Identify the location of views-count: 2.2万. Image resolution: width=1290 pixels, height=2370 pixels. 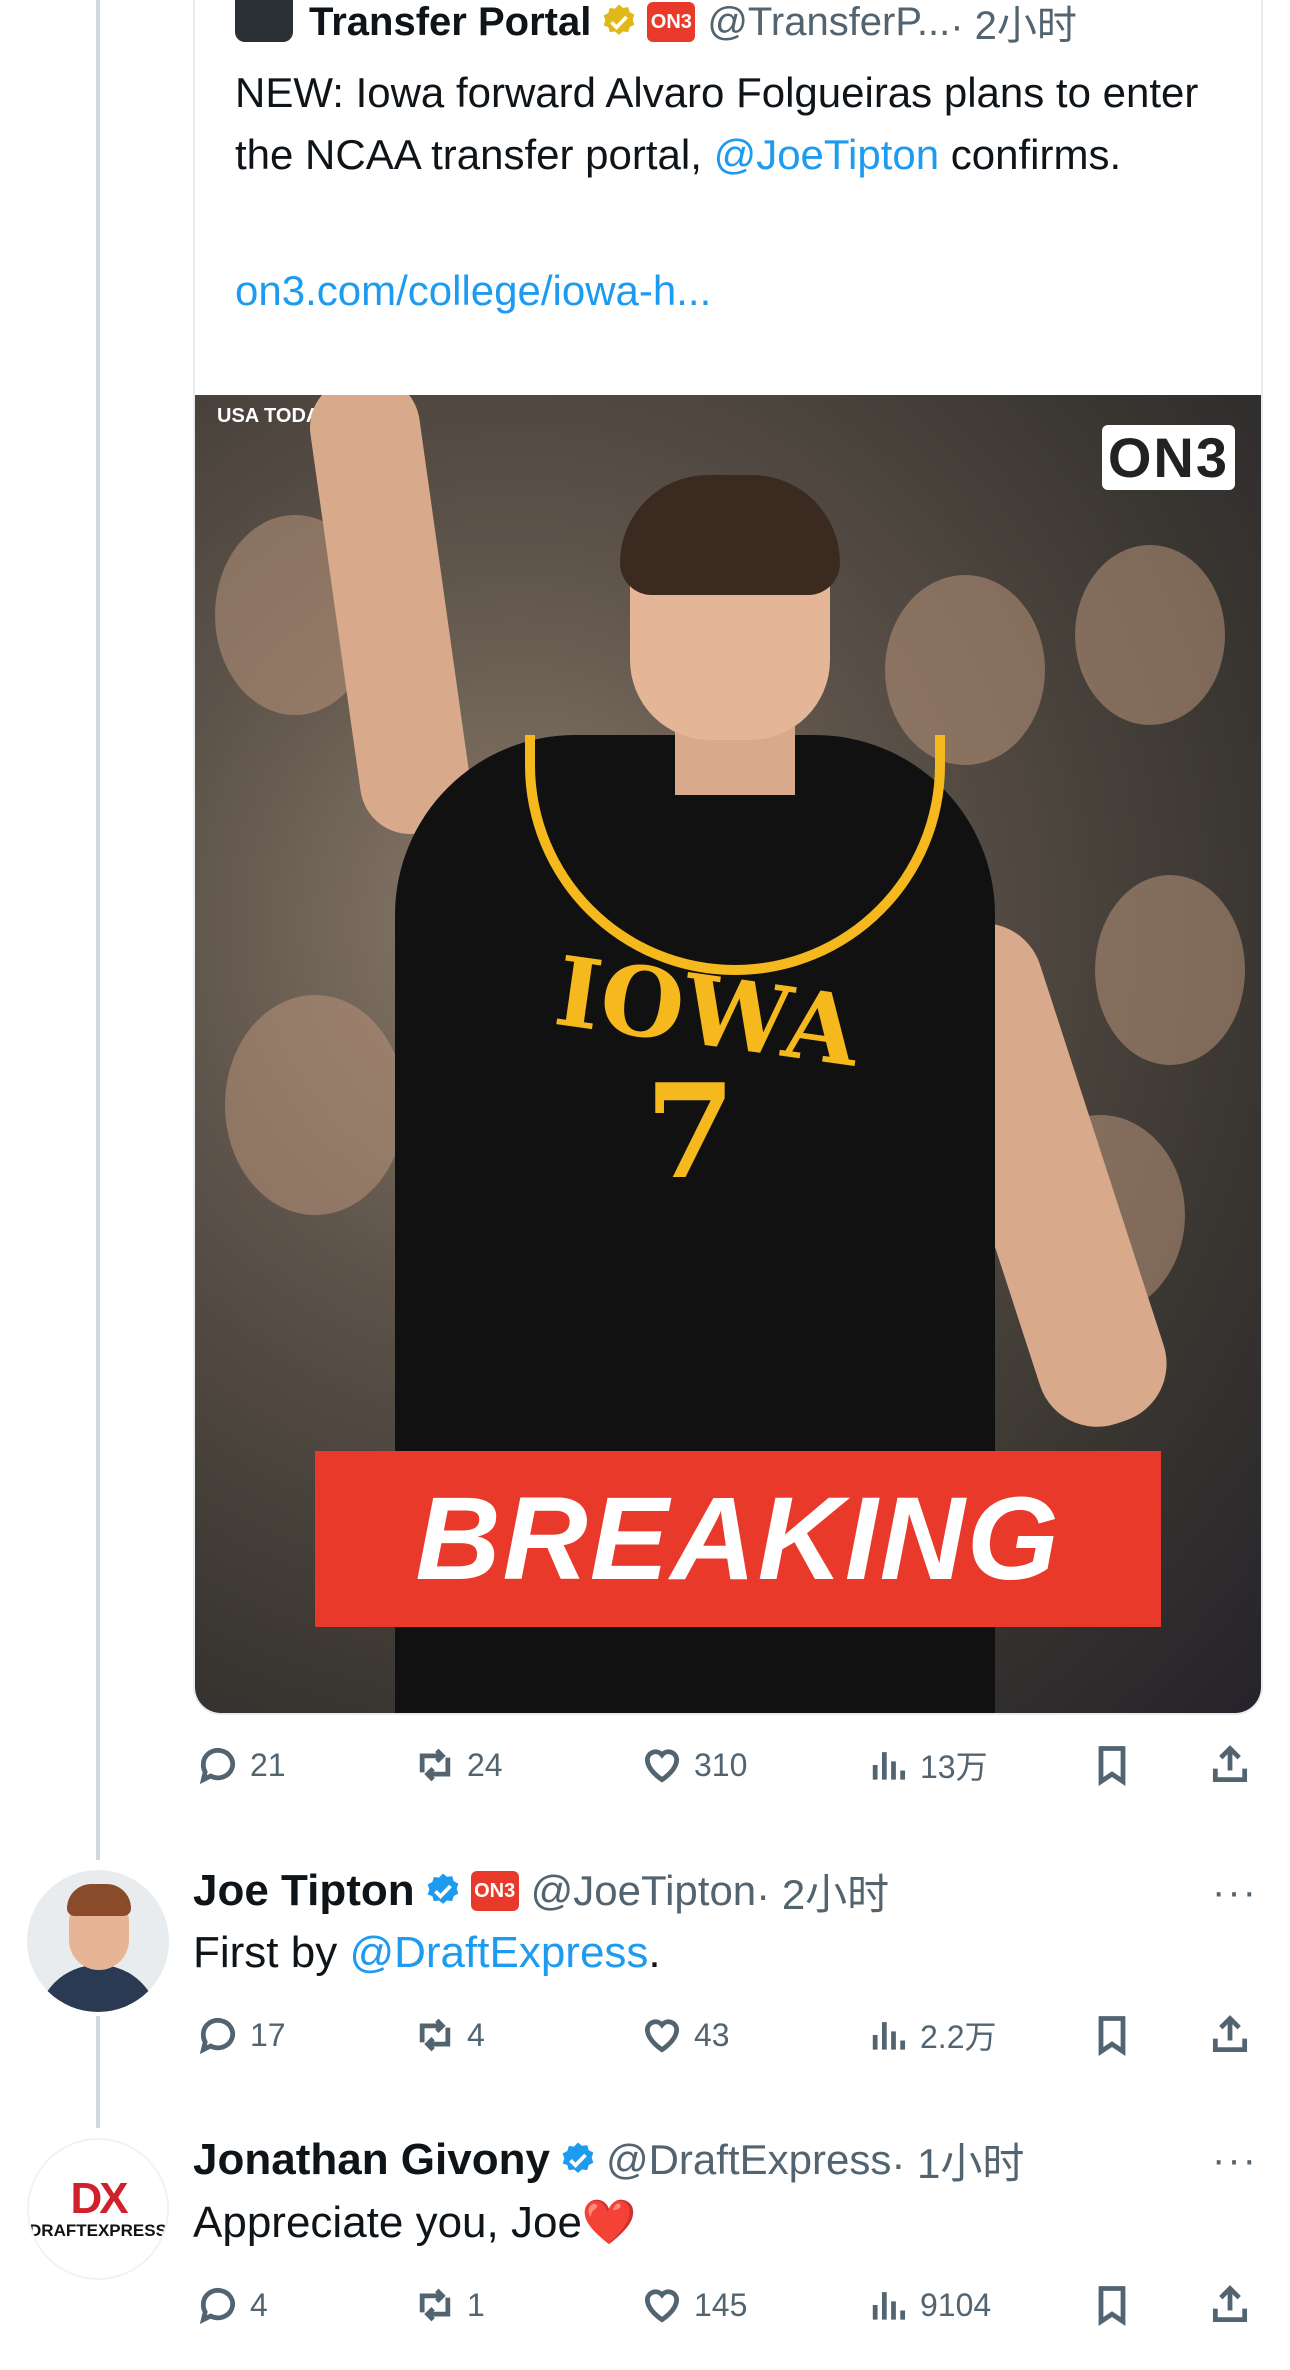
(958, 2037).